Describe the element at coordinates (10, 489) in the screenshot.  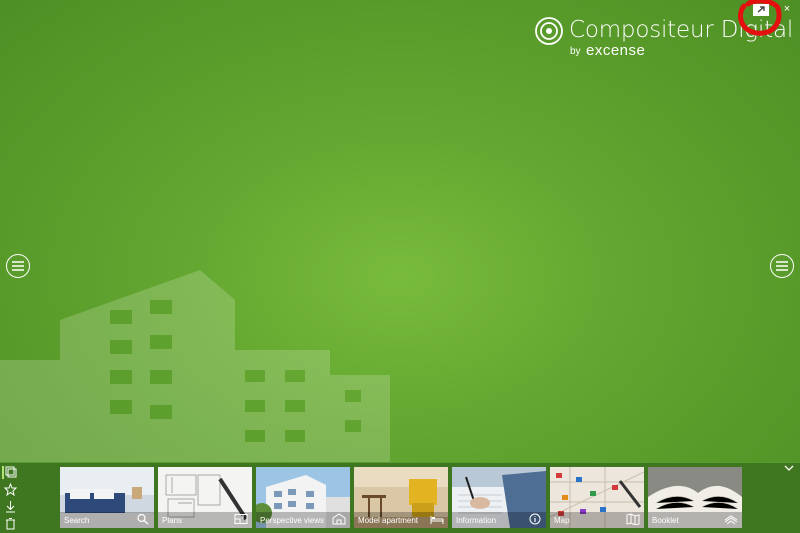
I see `star-icon` at that location.